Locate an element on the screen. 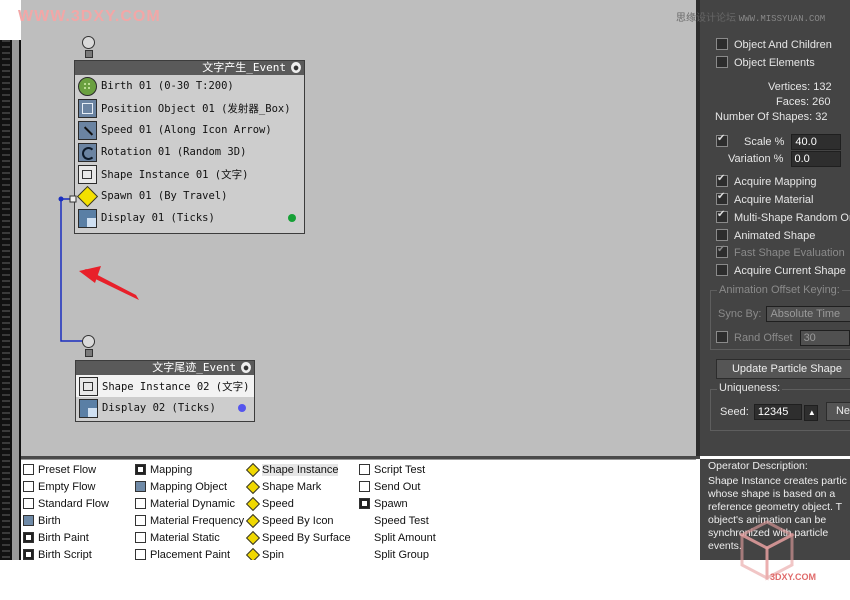  acquire-current-shape-checkbox: Acquire Current Shape is located at coordinates (781, 270).